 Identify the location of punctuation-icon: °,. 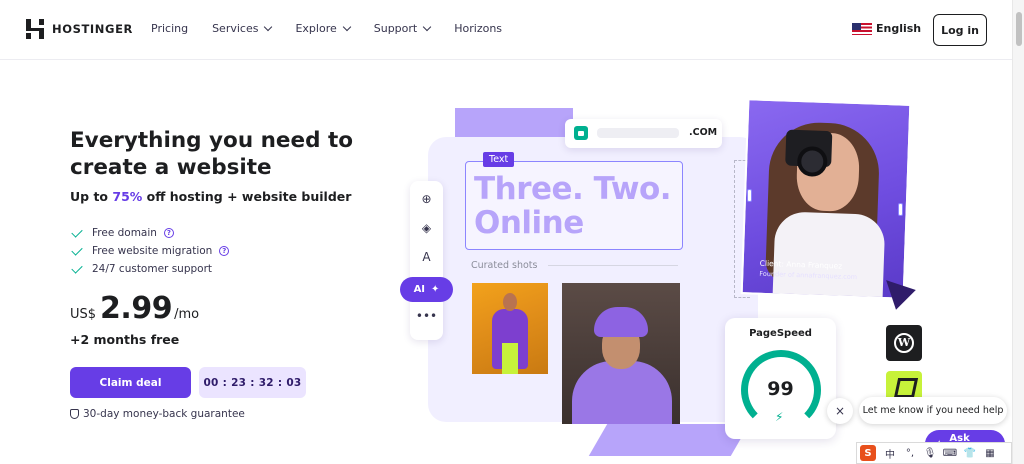
(910, 453).